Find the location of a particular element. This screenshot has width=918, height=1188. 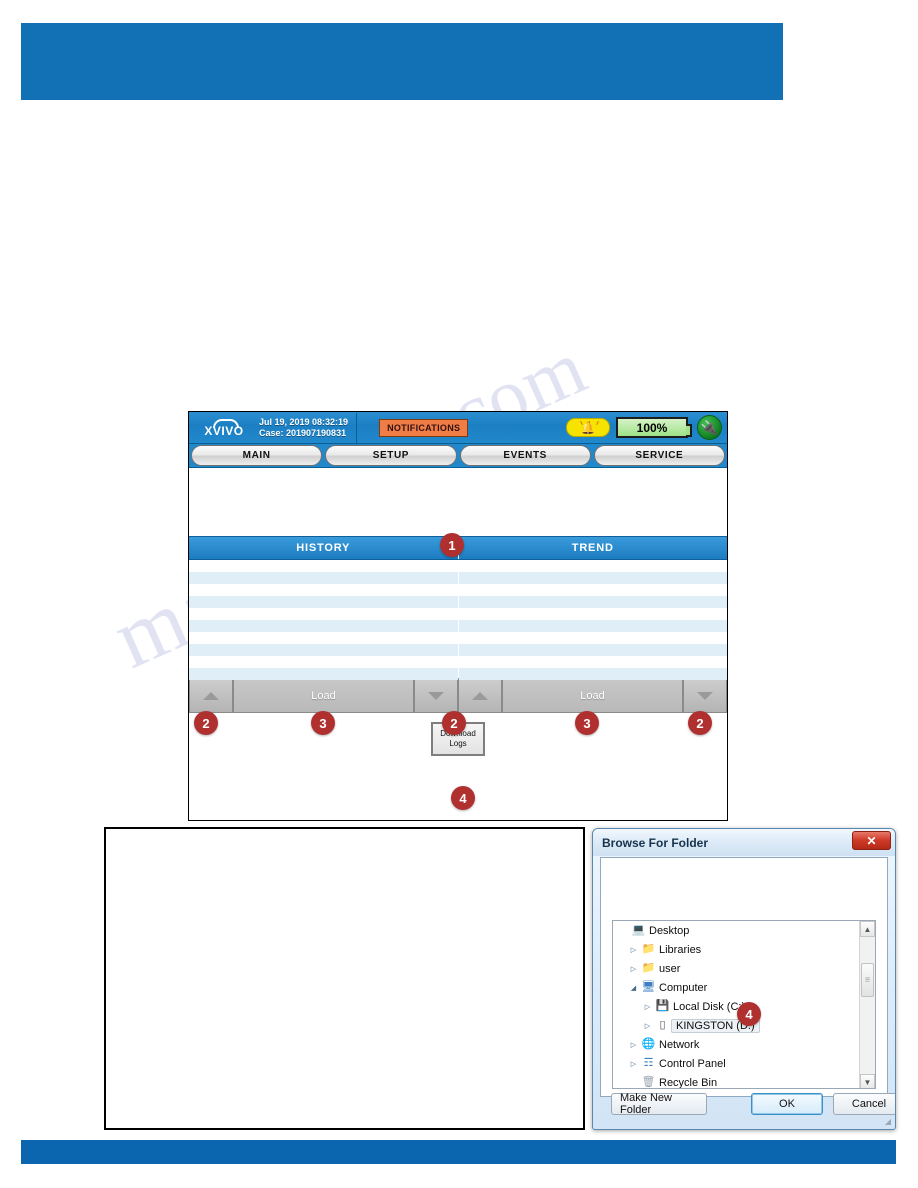

plug-glyph: 🔌 is located at coordinates (709, 426).